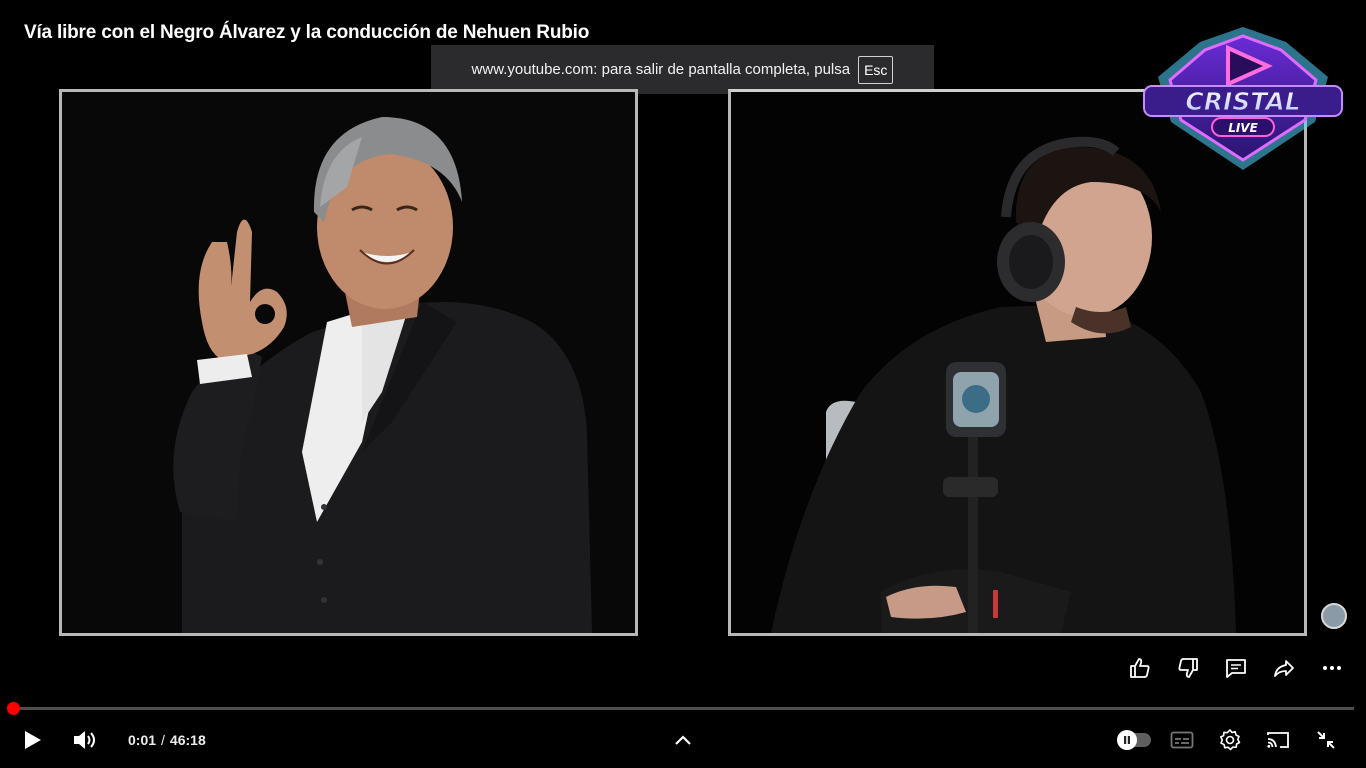 This screenshot has height=768, width=1366. I want to click on thumb-down-icon, so click(1188, 668).